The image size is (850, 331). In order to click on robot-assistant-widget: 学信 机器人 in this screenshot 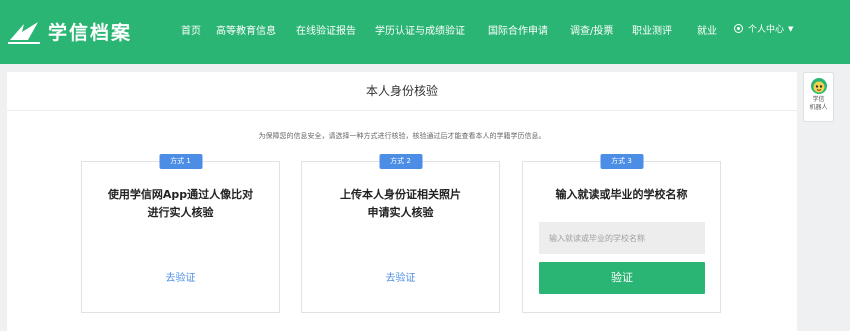, I will do `click(818, 97)`.